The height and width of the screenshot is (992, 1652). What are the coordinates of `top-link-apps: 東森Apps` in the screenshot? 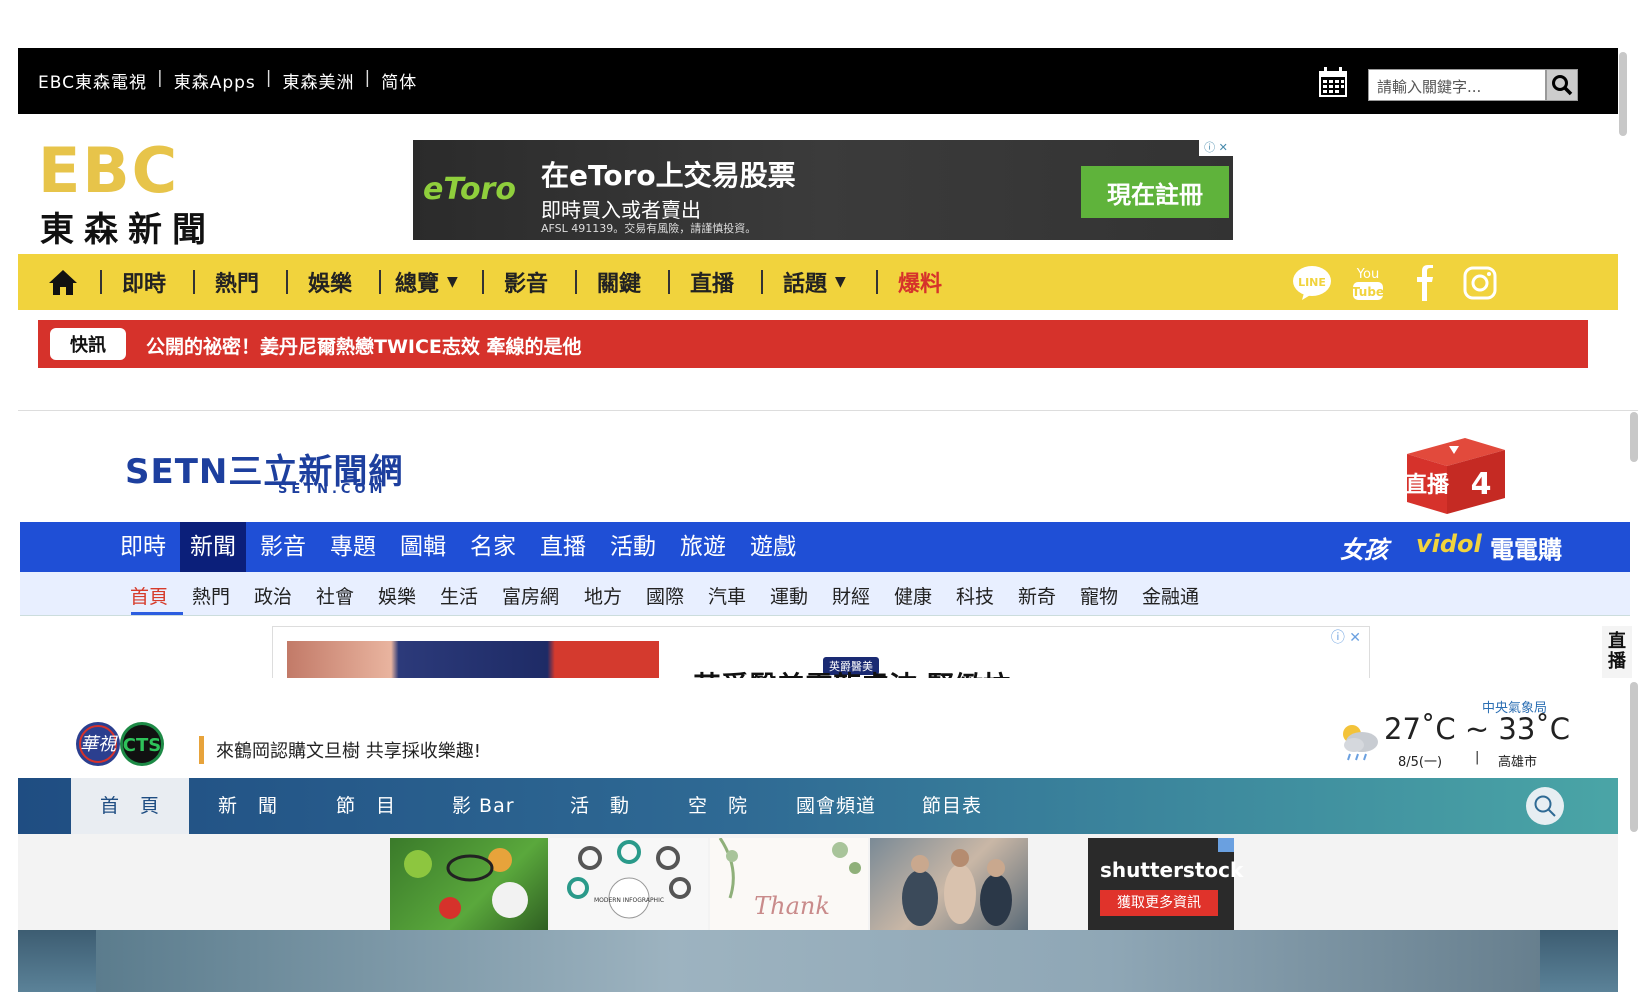 It's located at (215, 80).